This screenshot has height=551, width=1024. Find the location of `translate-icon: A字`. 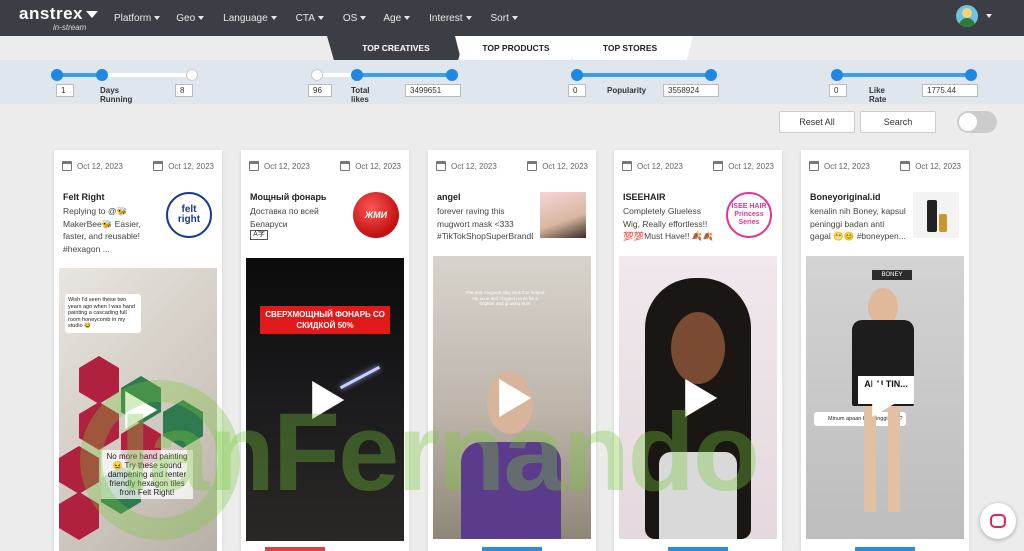

translate-icon: A字 is located at coordinates (259, 235).